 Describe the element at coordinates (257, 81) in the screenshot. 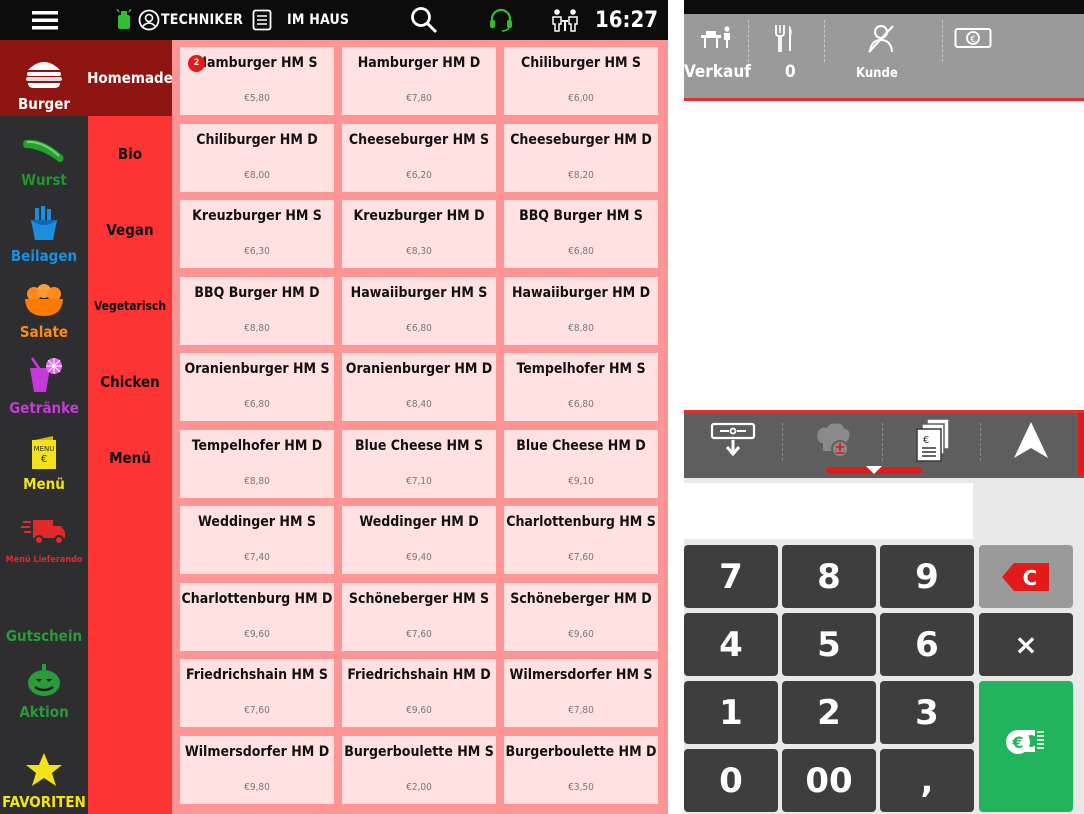

I see `product-tile: Hamburger HM S €5,80 2` at that location.